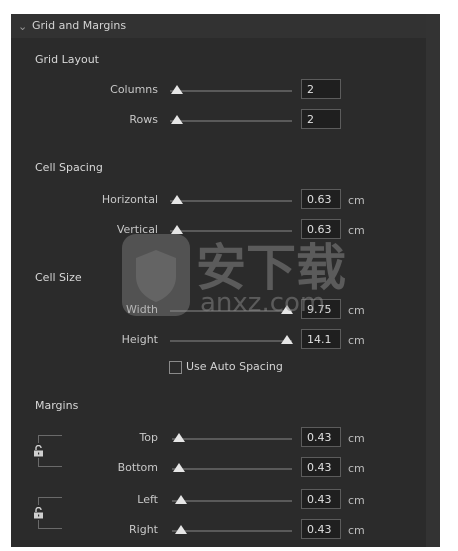 This screenshot has height=551, width=458. I want to click on top-label: Top, so click(148, 437).